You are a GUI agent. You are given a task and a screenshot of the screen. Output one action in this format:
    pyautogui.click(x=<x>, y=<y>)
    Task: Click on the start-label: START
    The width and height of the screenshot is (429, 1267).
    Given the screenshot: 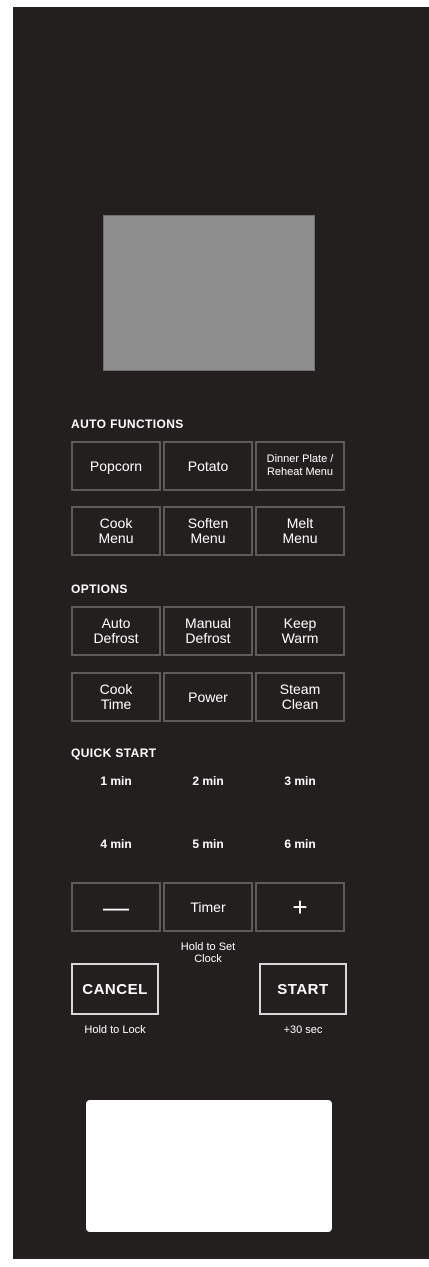 What is the action you would take?
    pyautogui.click(x=303, y=989)
    